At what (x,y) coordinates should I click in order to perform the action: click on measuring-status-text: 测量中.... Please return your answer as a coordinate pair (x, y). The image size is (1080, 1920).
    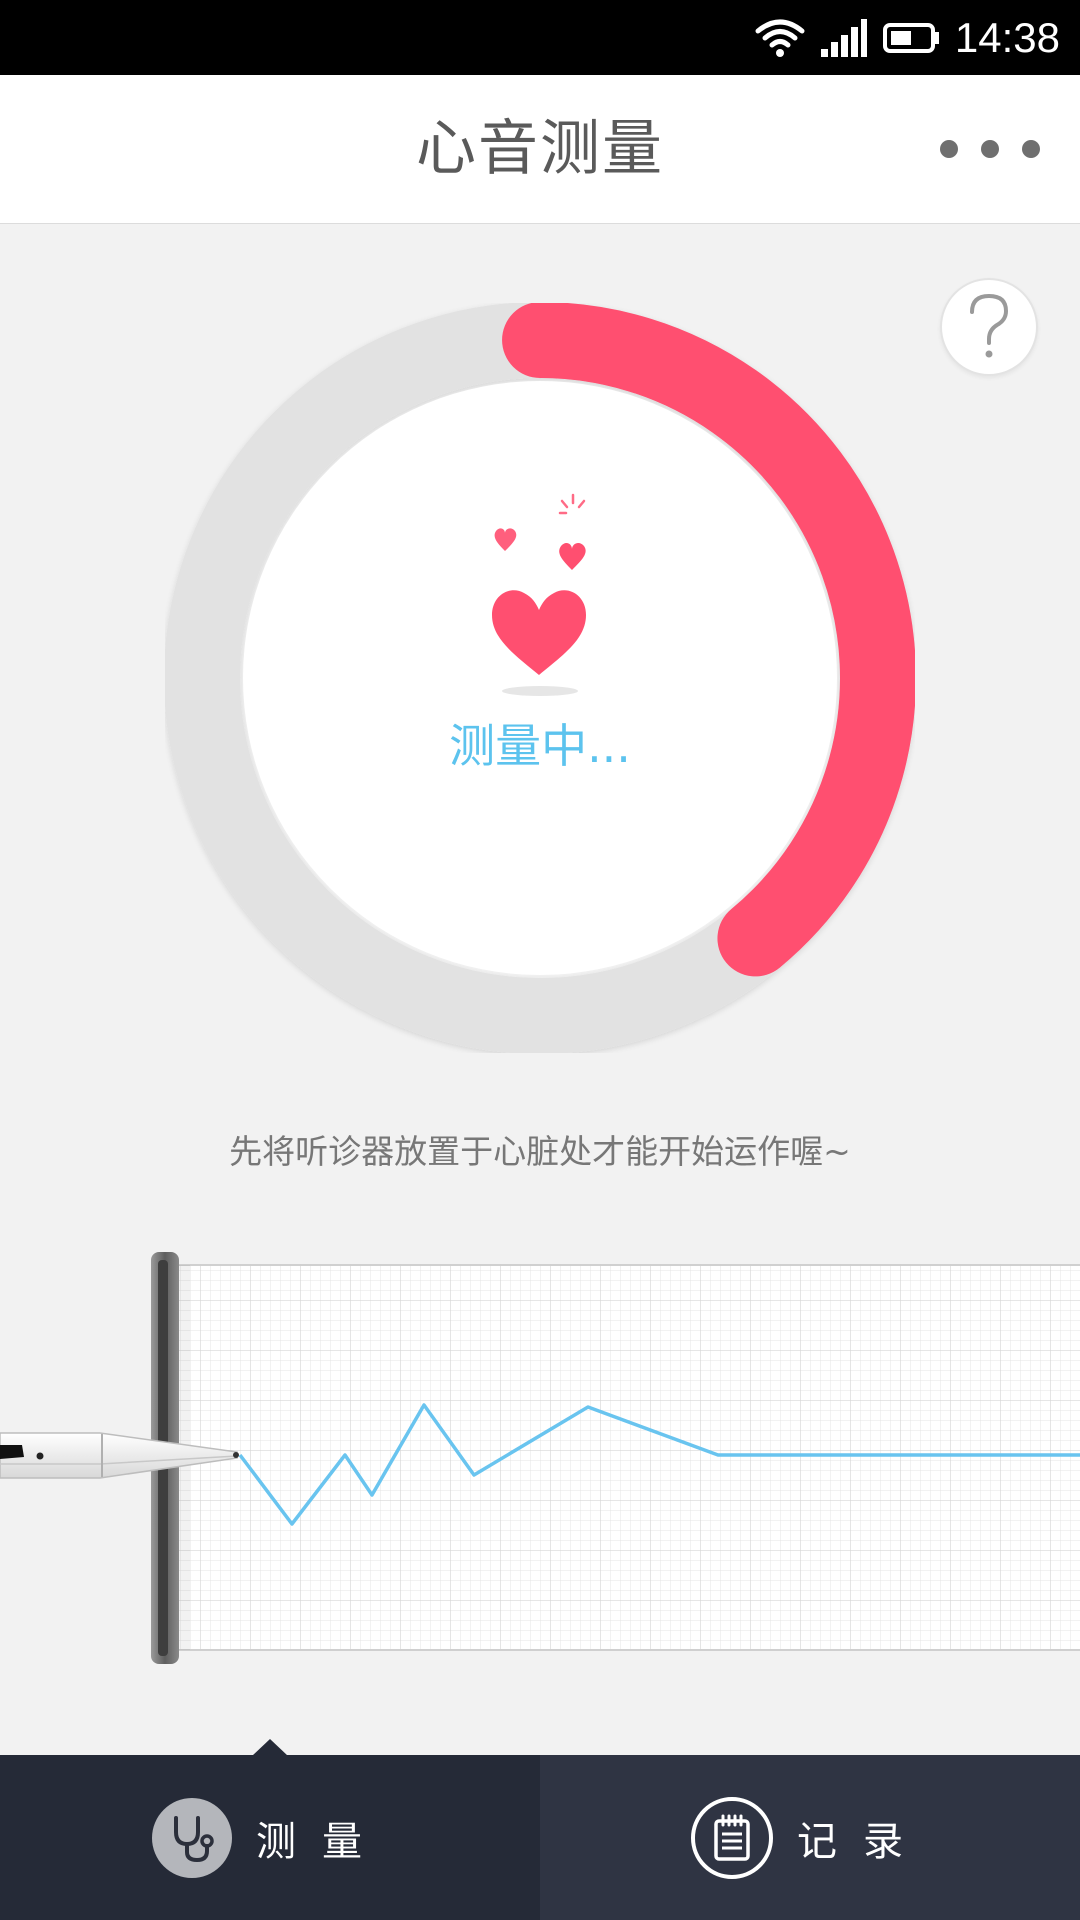
    Looking at the image, I should click on (540, 746).